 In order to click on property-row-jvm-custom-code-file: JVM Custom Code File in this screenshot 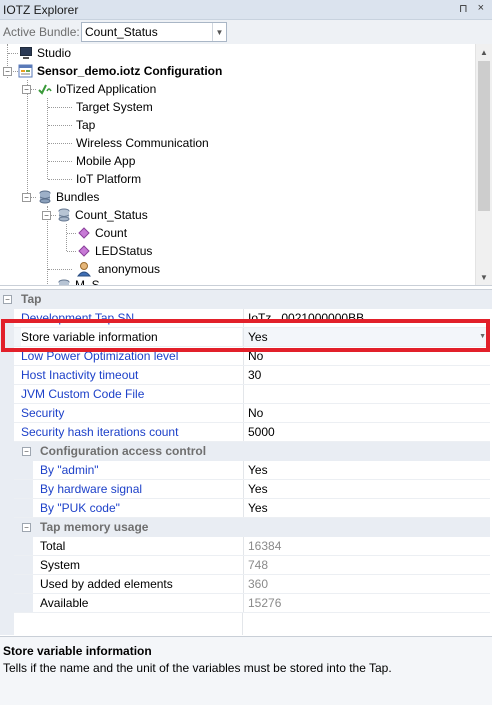, I will do `click(245, 394)`.